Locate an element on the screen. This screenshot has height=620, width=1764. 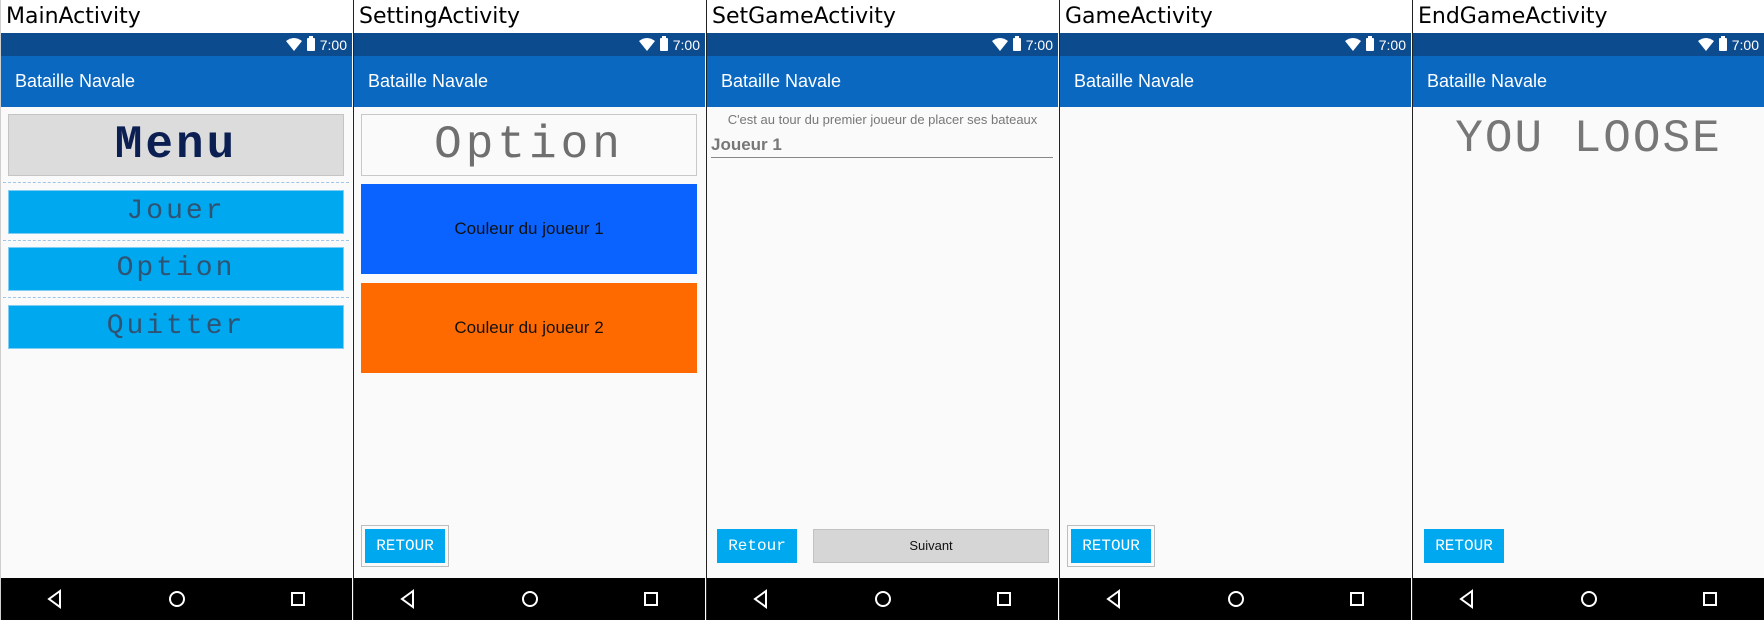
player1-color-button: Couleur du joueur 1 is located at coordinates (529, 229).